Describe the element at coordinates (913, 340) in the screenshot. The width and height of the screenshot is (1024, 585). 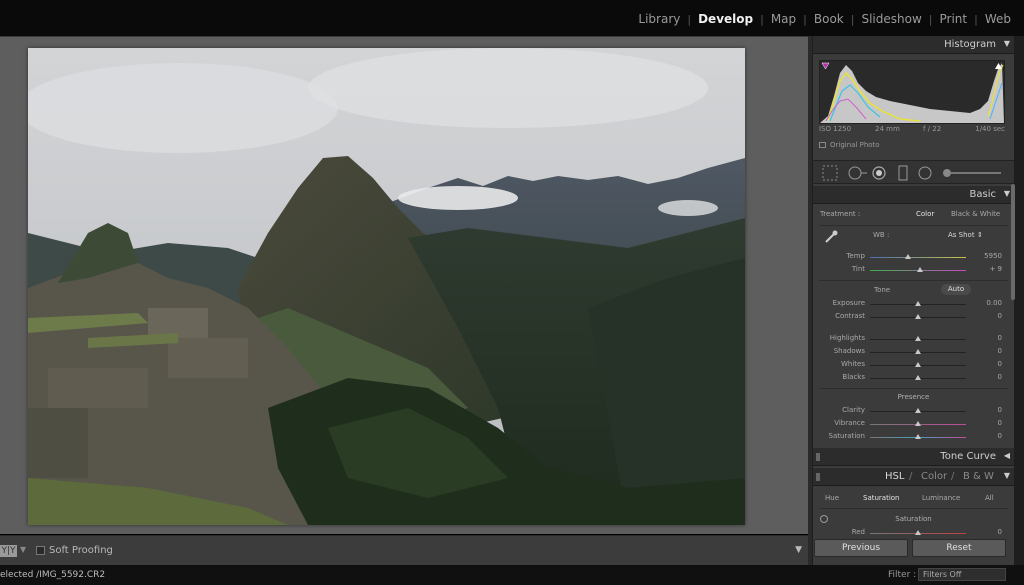
I see `highlights-slider: Highlights 0` at that location.